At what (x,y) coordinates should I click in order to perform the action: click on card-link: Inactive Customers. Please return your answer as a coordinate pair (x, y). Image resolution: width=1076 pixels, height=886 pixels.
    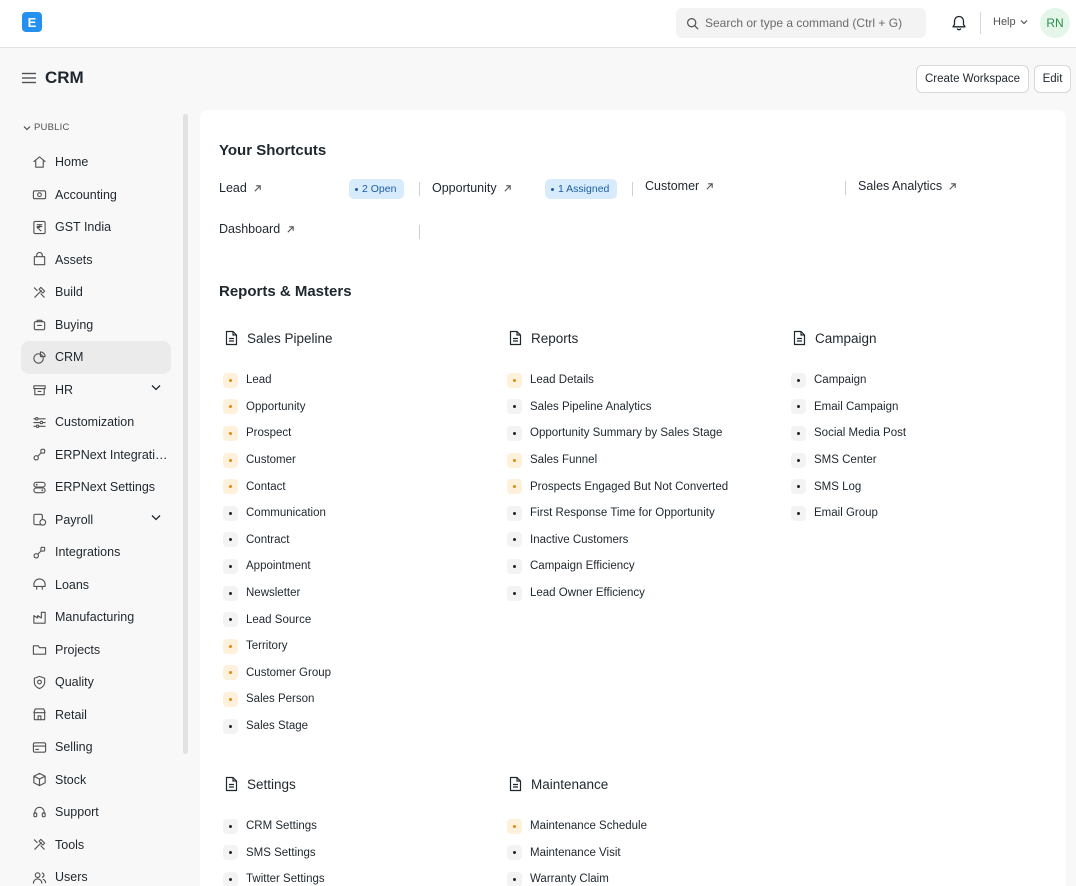
    Looking at the image, I should click on (617, 540).